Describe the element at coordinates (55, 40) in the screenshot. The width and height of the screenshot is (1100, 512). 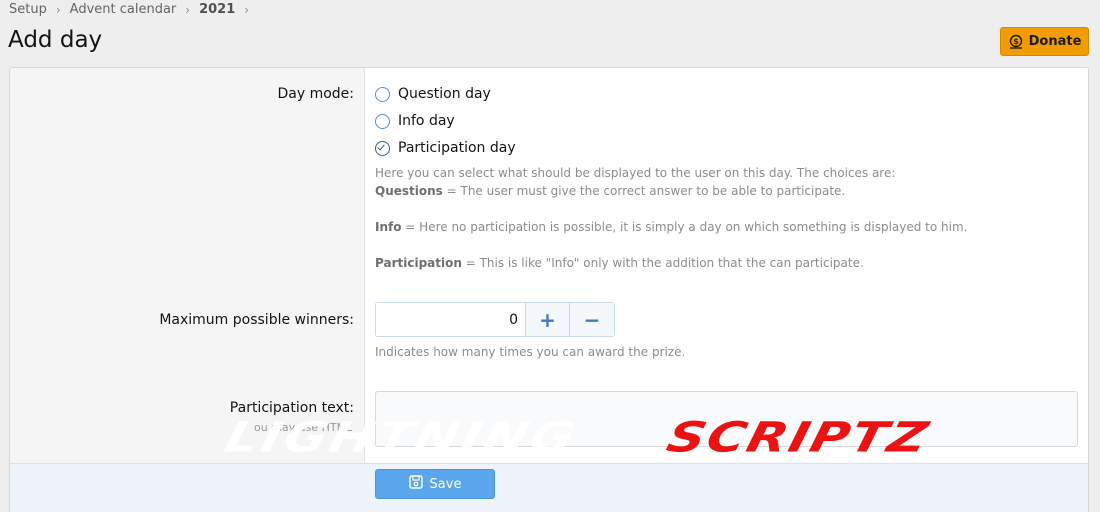
I see `page-title: Add day` at that location.